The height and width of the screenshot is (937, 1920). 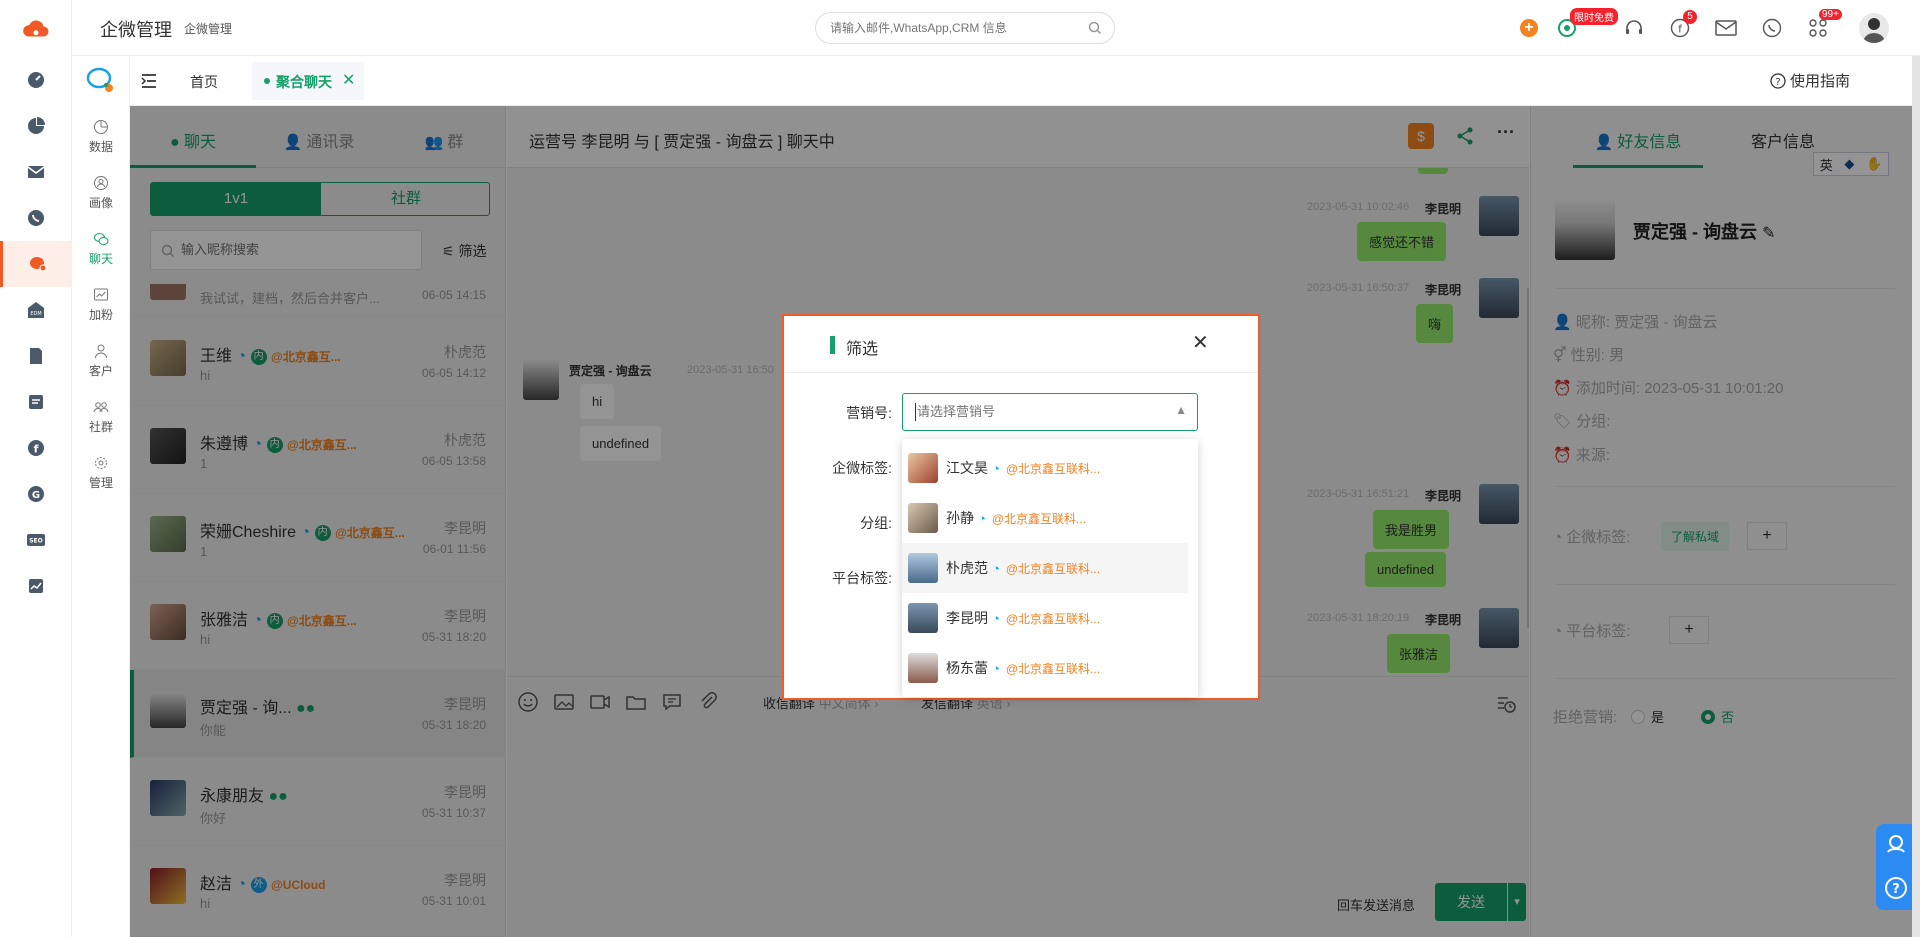 What do you see at coordinates (1874, 28) in the screenshot?
I see `user-avatar` at bounding box center [1874, 28].